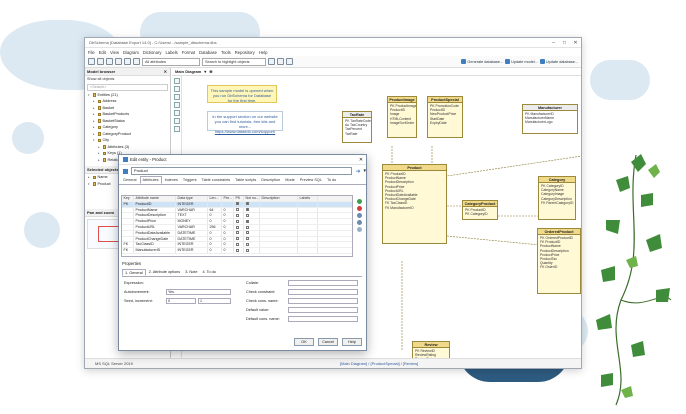  Describe the element at coordinates (564, 43) in the screenshot. I see `maximize-button: □` at that location.